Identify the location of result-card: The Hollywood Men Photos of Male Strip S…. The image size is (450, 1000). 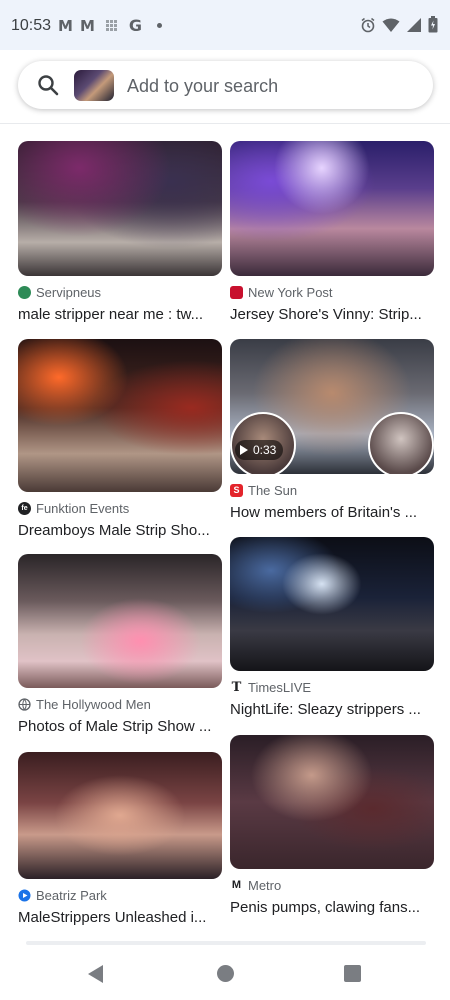
(120, 644).